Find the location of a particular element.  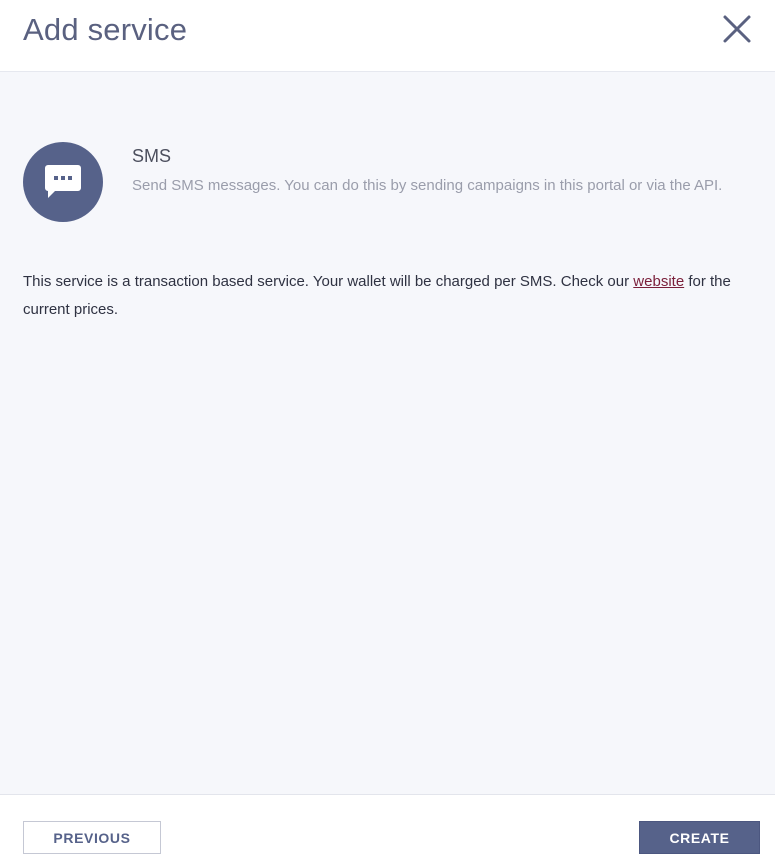

previous-button: PREVIOUS is located at coordinates (92, 837).